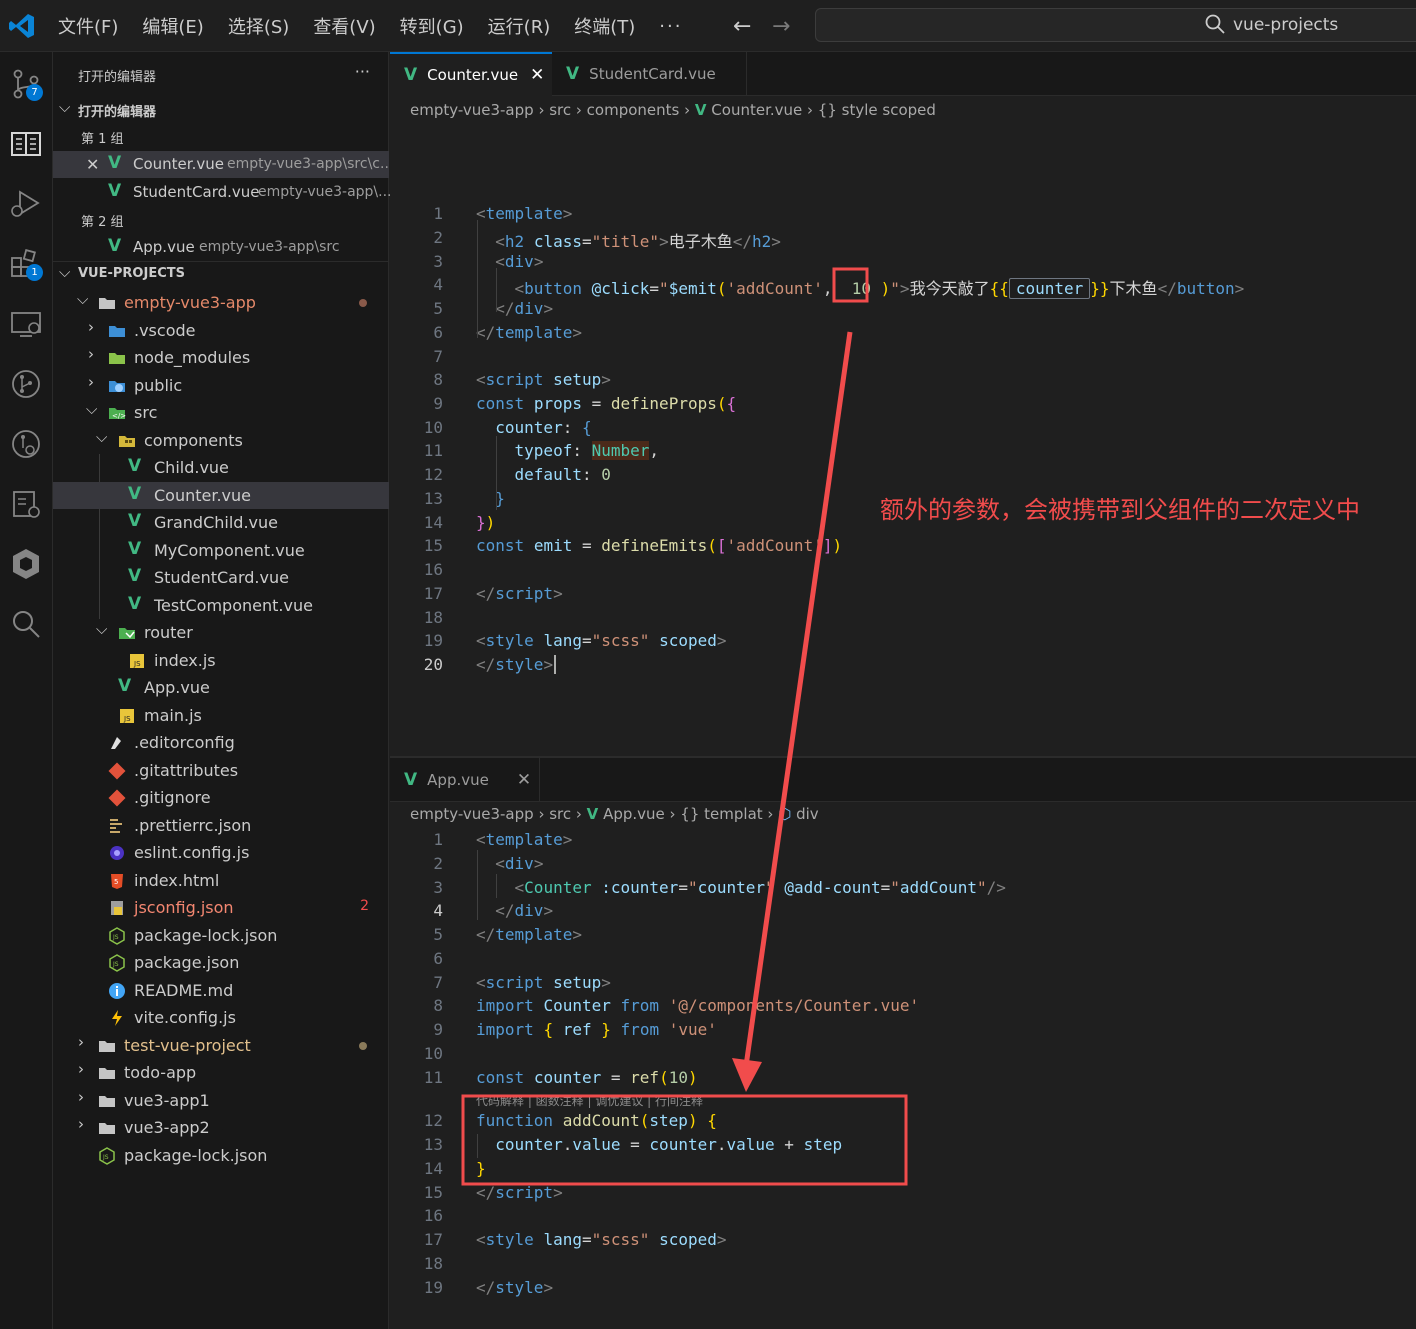  Describe the element at coordinates (850, 285) in the screenshot. I see `highlight-box-extra-arg` at that location.